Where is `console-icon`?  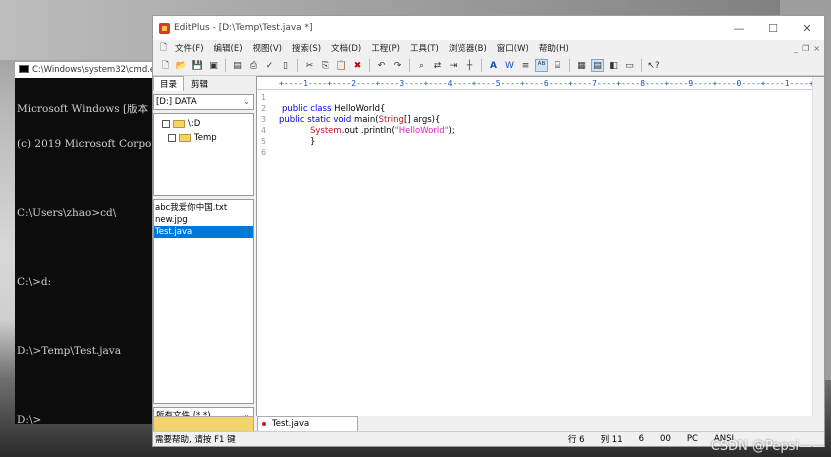 console-icon is located at coordinates (24, 69).